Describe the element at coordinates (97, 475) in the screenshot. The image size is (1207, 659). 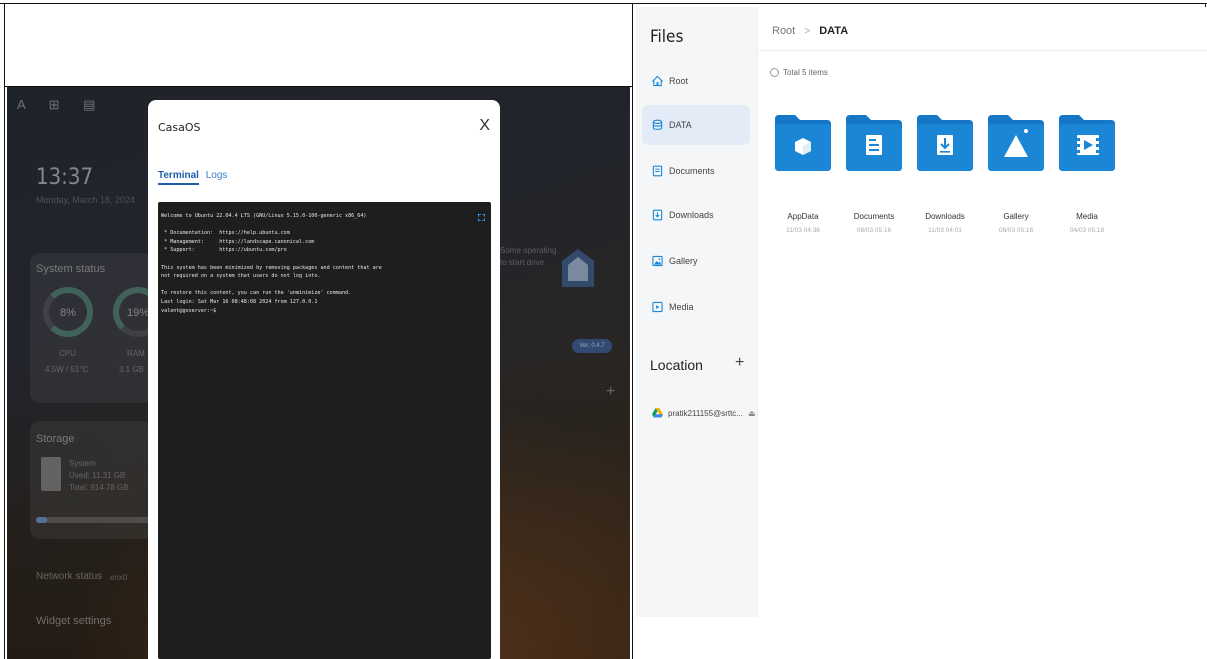
I see `storage-line-2: Used: 11.31 GB` at that location.